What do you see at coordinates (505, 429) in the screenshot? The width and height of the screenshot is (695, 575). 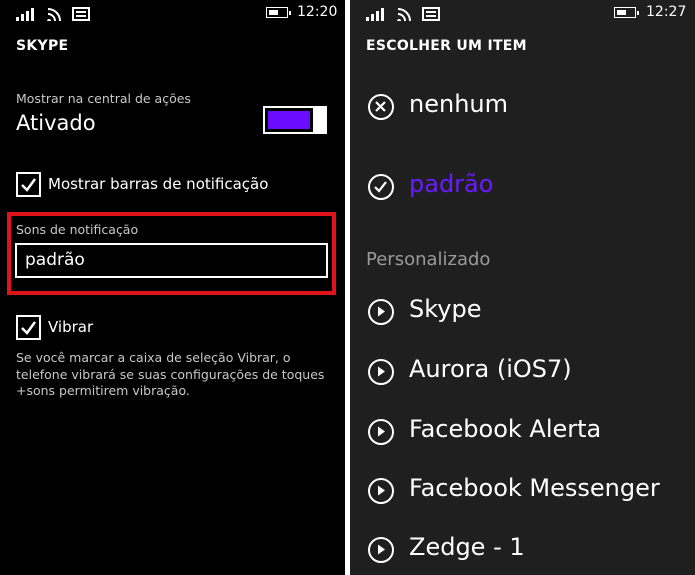 I see `item-label: Facebook Alerta` at bounding box center [505, 429].